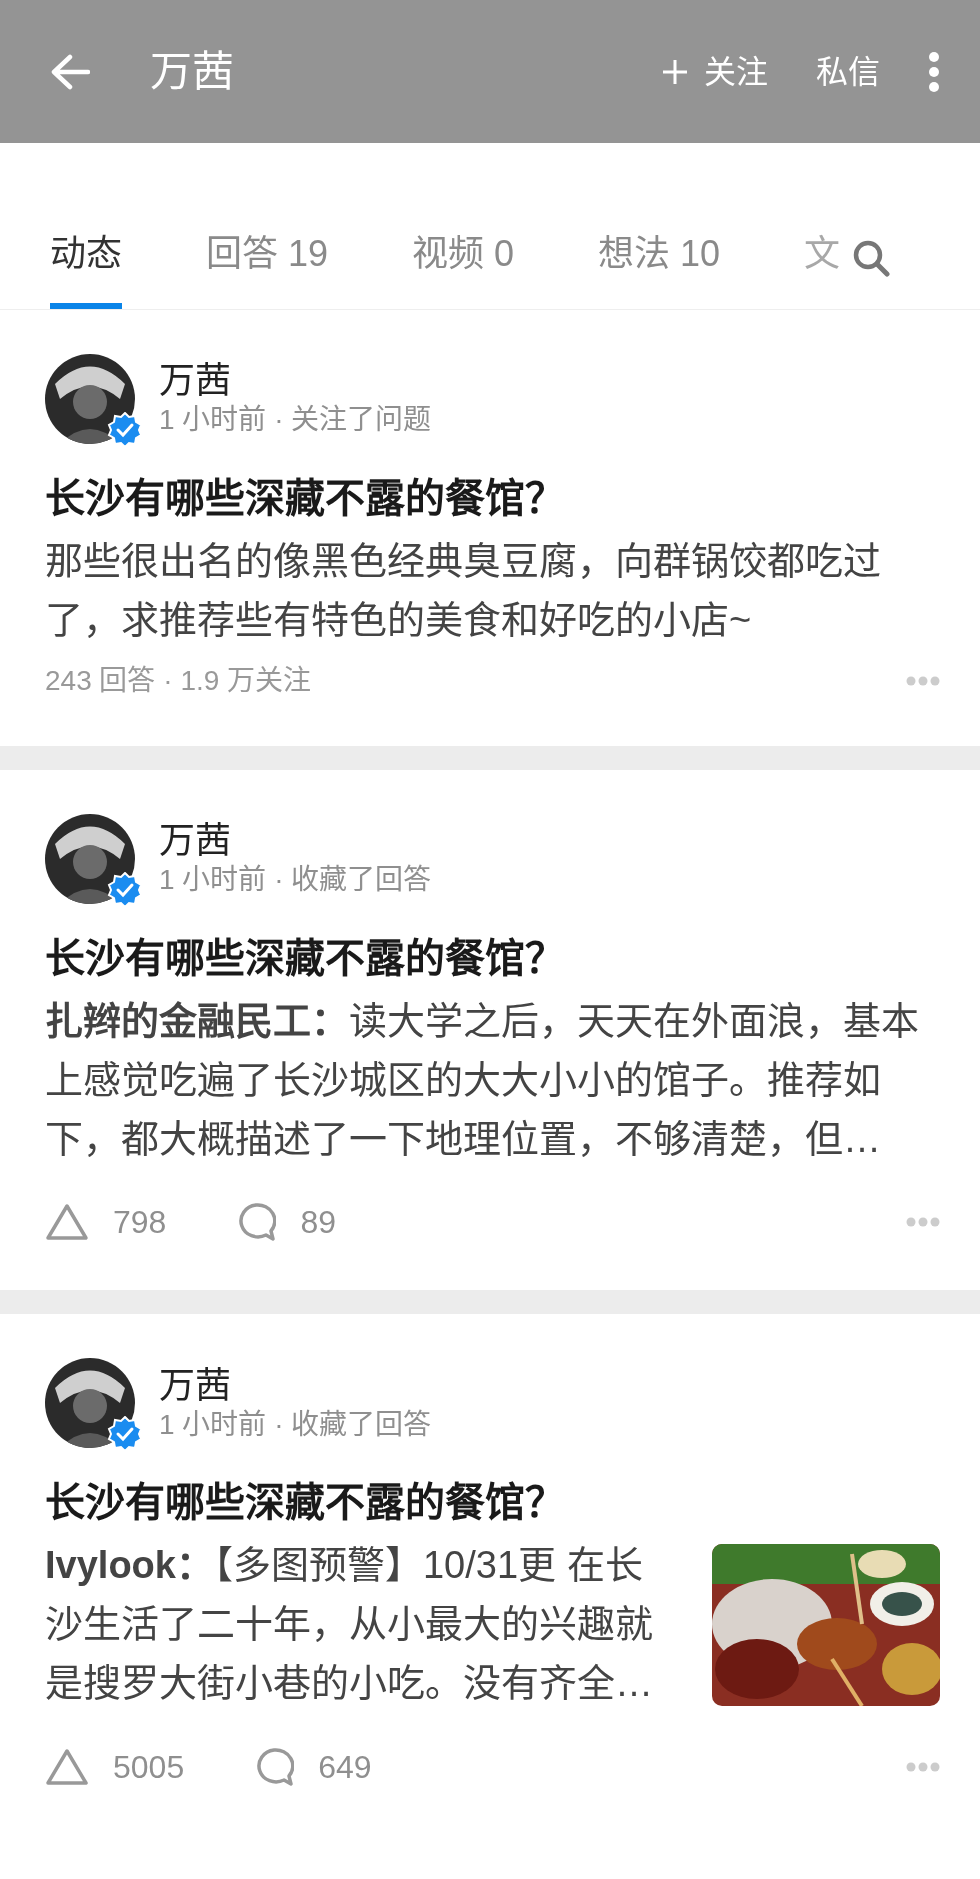  Describe the element at coordinates (295, 420) in the screenshot. I see `activity-meta: 1 小时前 · 关注了问题` at that location.